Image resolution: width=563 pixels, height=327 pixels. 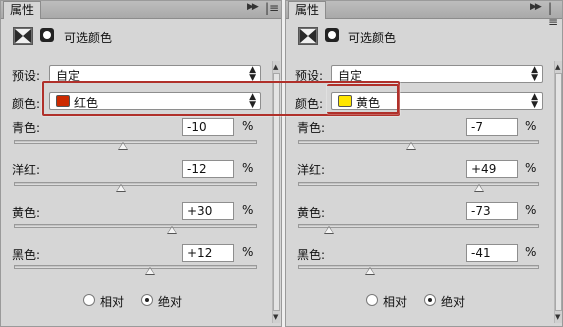 What do you see at coordinates (208, 169) in the screenshot?
I see `magenta-input: -12` at bounding box center [208, 169].